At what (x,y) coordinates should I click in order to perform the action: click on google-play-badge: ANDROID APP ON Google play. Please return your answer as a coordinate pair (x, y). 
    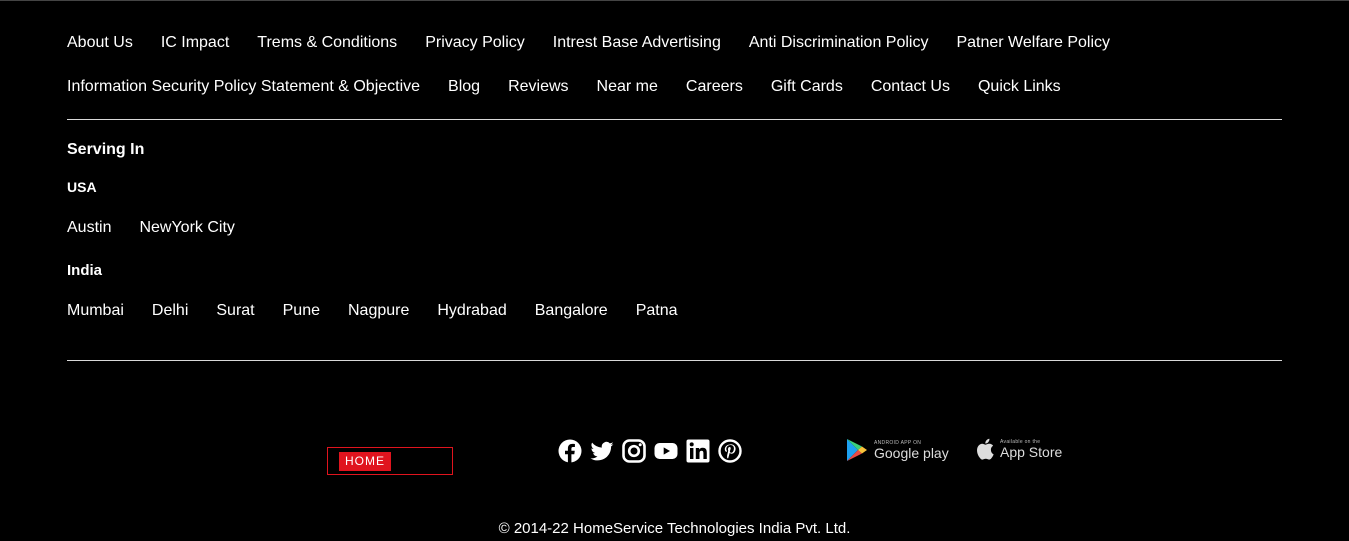
    Looking at the image, I should click on (897, 450).